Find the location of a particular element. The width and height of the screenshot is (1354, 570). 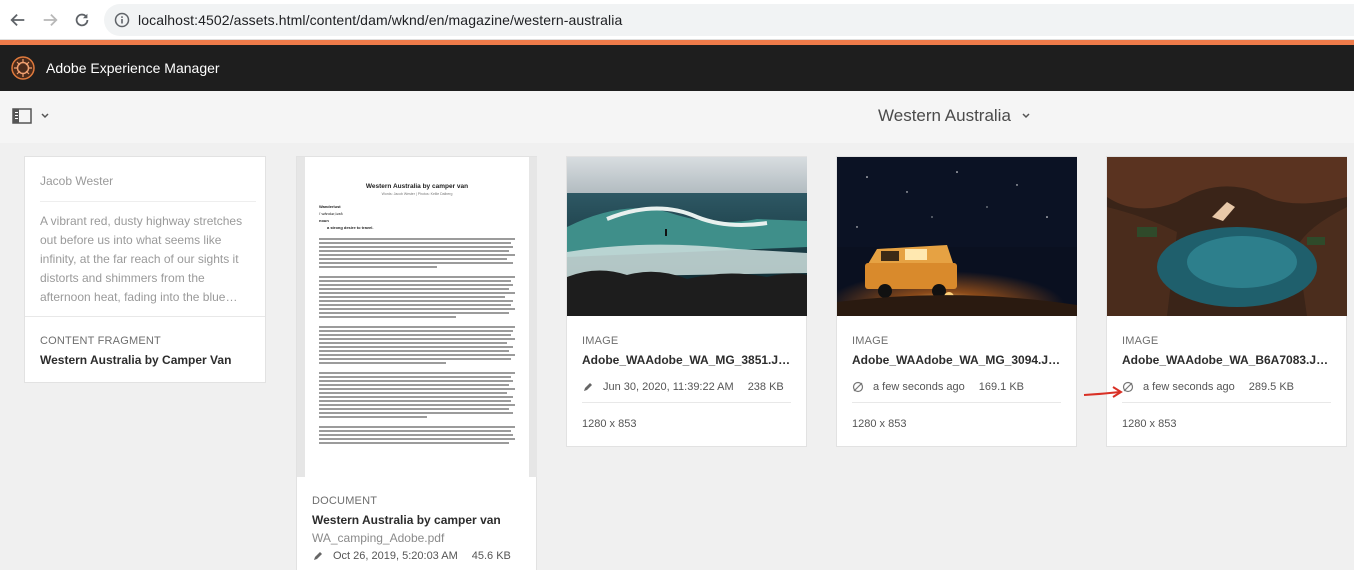

annotation-arrow-icon is located at coordinates (1103, 392).